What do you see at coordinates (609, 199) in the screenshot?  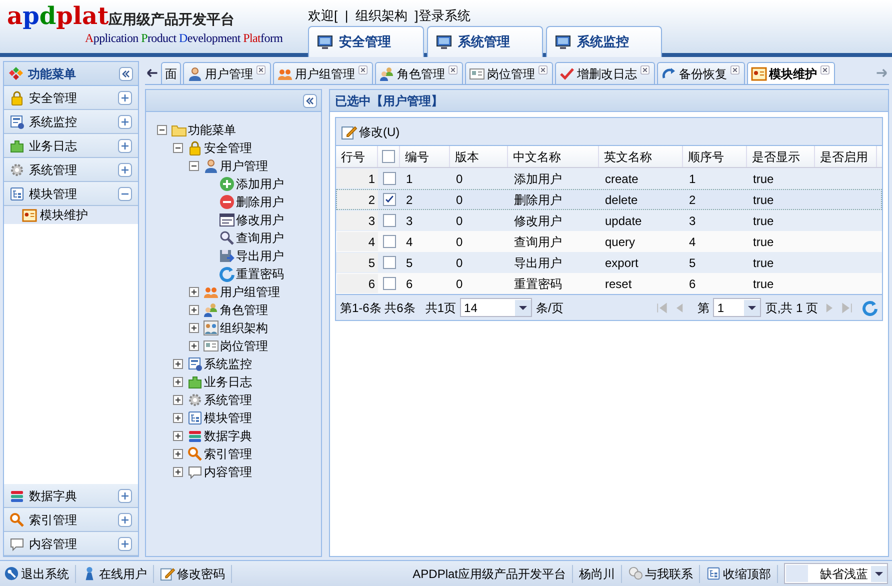 I see `table-row: 2 2 0 删除用户 delete 2 true` at bounding box center [609, 199].